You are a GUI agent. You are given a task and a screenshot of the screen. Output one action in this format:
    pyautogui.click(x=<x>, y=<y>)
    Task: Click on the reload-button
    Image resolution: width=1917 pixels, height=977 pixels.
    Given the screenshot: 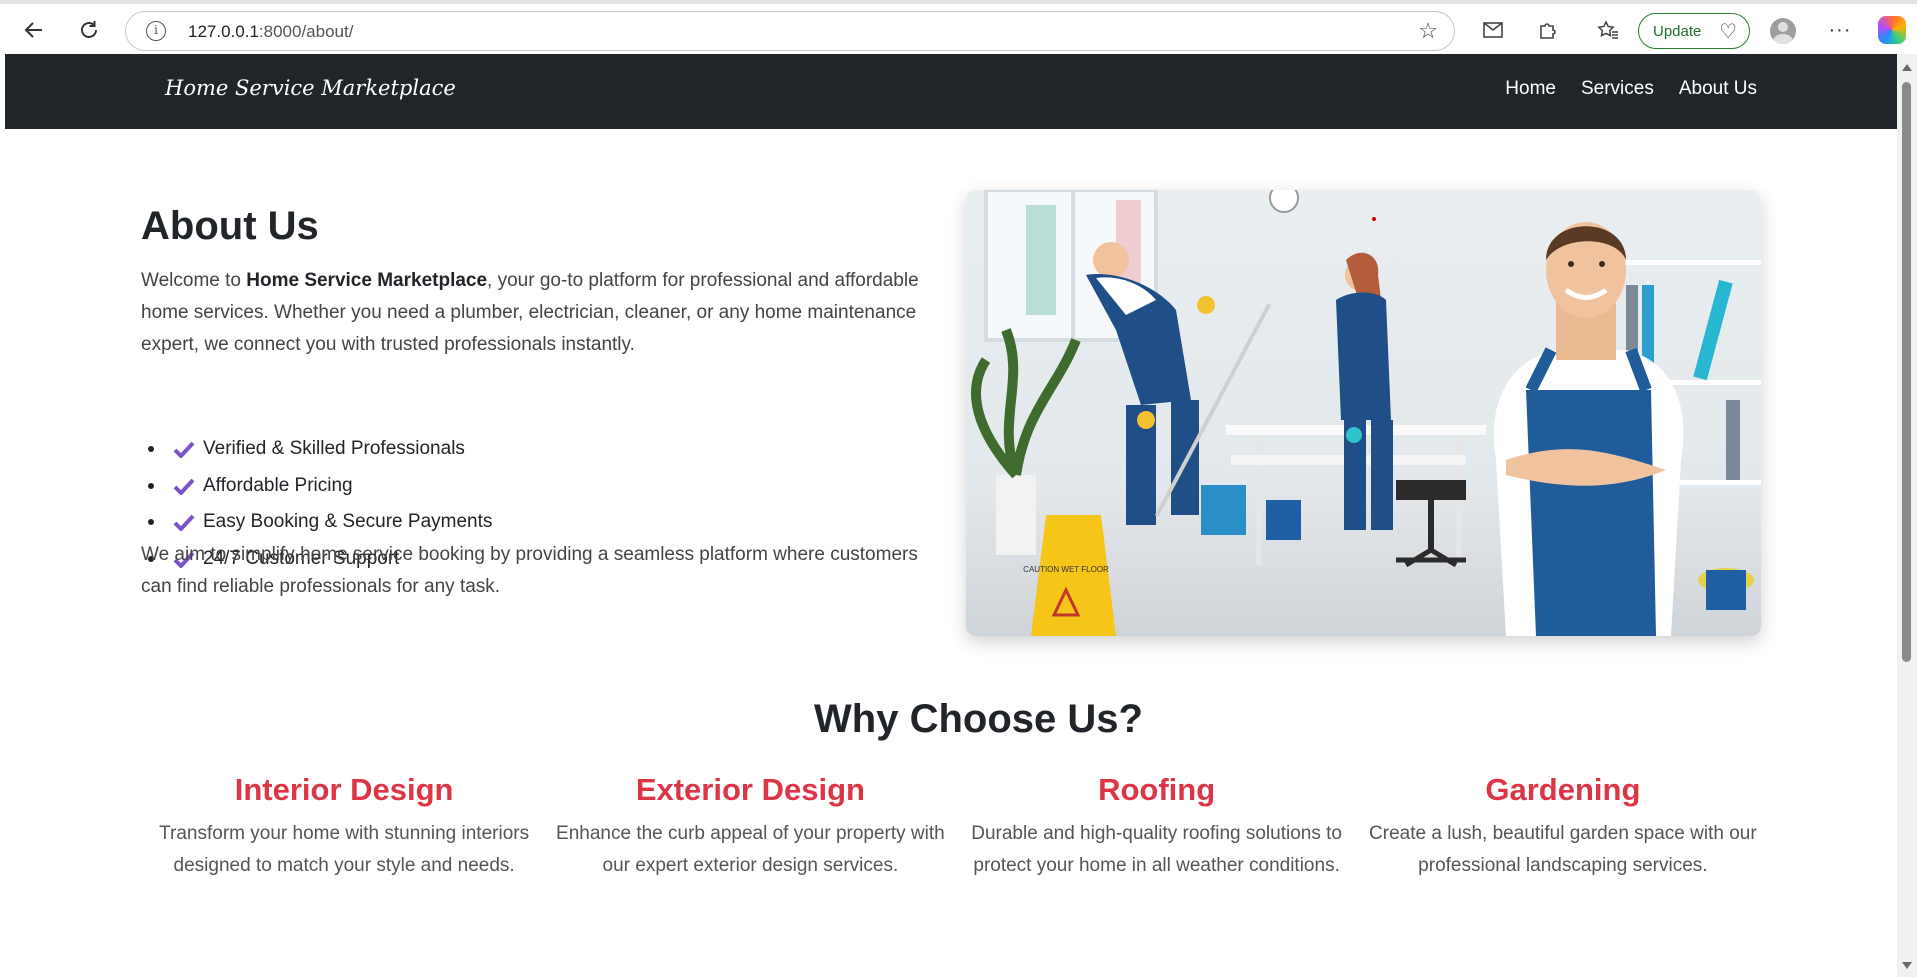 What is the action you would take?
    pyautogui.click(x=89, y=30)
    